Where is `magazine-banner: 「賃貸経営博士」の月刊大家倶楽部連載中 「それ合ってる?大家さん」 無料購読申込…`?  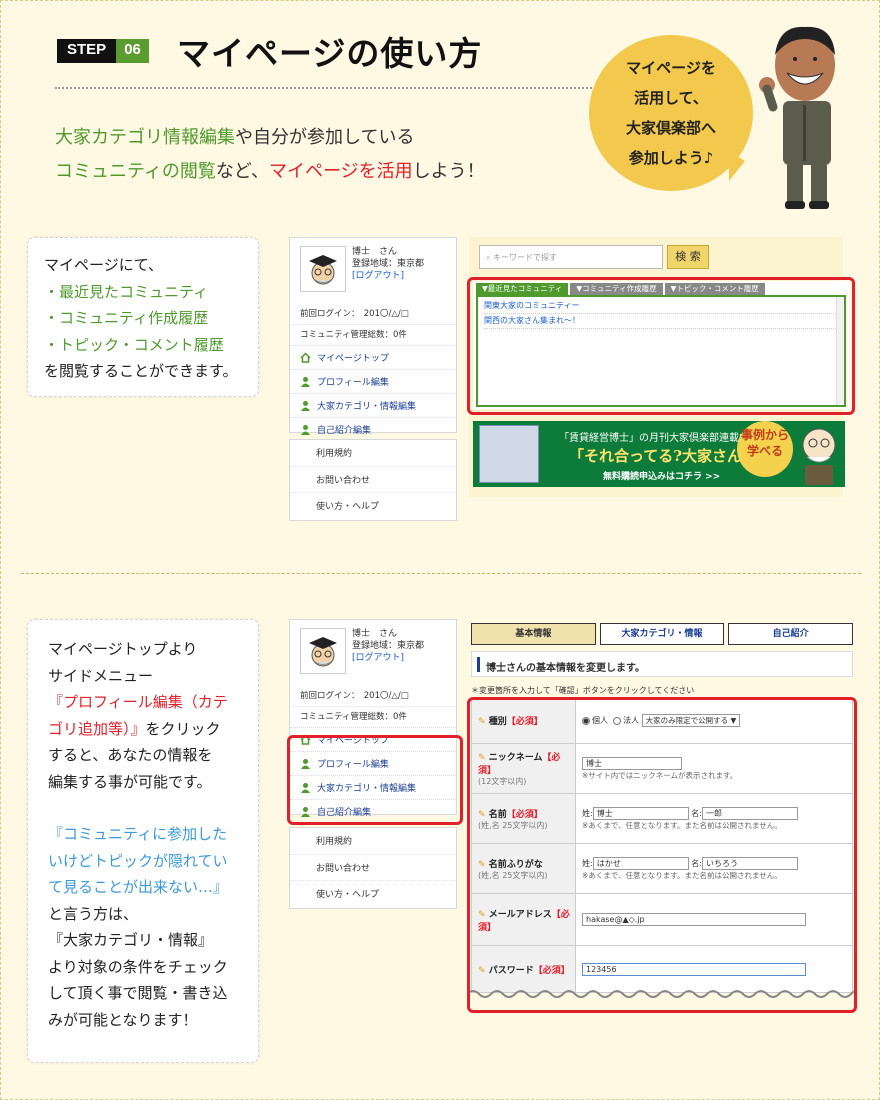
magazine-banner: 「賃貸経営博士」の月刊大家倶楽部連載中 「それ合ってる?大家さん」 無料購読申込… is located at coordinates (659, 454).